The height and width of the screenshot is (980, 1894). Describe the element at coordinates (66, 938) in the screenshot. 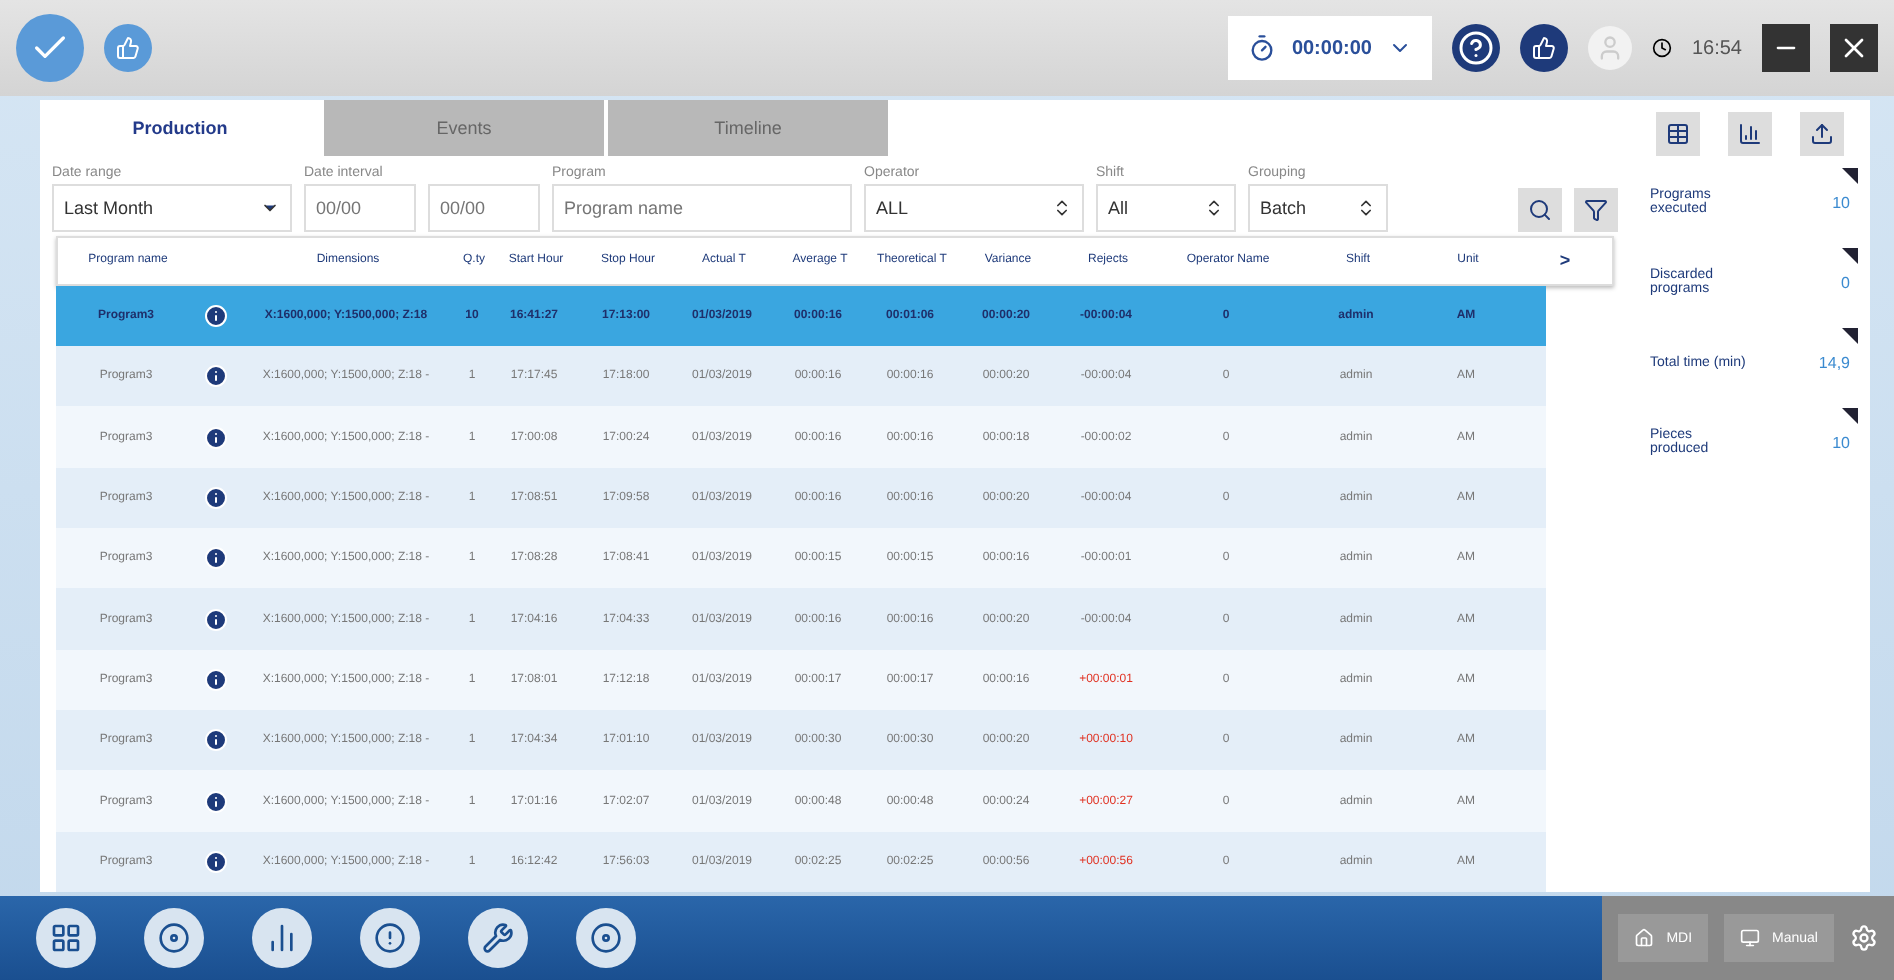

I see `grid-icon` at that location.